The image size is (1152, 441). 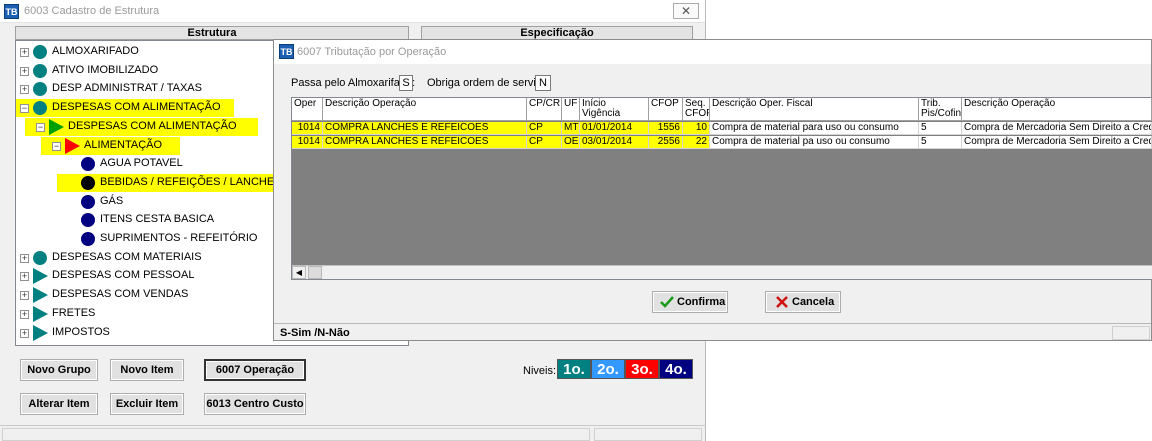 What do you see at coordinates (614, 142) in the screenshot?
I see `cell-inicio: 03/01/2014` at bounding box center [614, 142].